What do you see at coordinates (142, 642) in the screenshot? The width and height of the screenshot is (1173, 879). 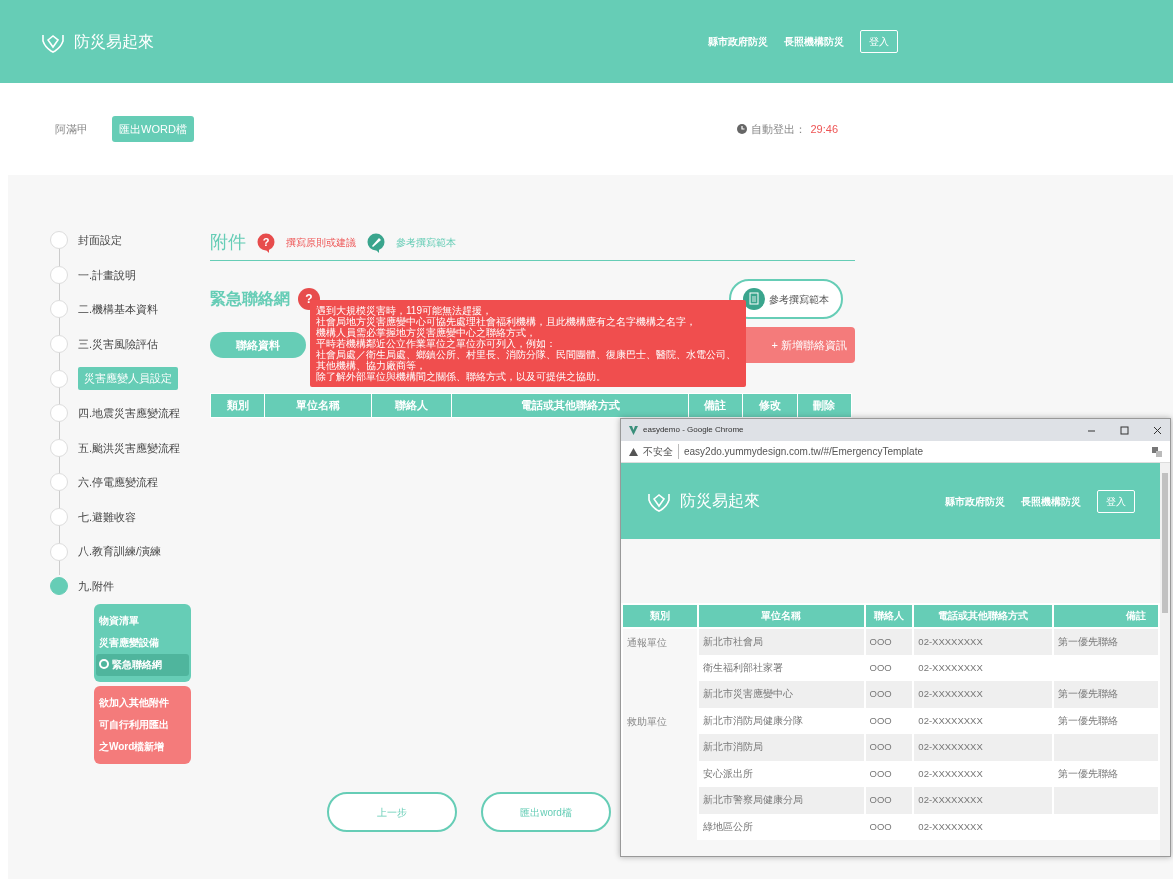 I see `submenu-item: 災害應變設備` at bounding box center [142, 642].